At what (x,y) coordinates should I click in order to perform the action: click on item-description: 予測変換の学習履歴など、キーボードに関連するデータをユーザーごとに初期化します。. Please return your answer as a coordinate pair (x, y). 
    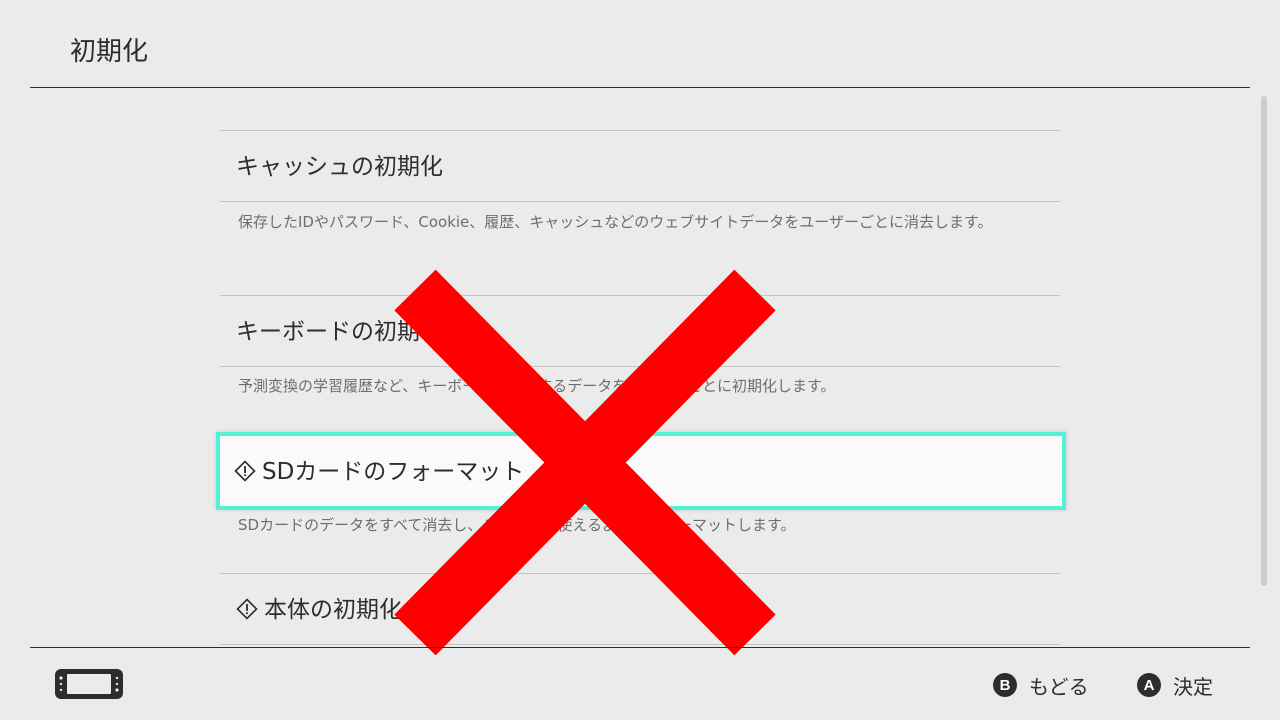
    Looking at the image, I should click on (537, 386).